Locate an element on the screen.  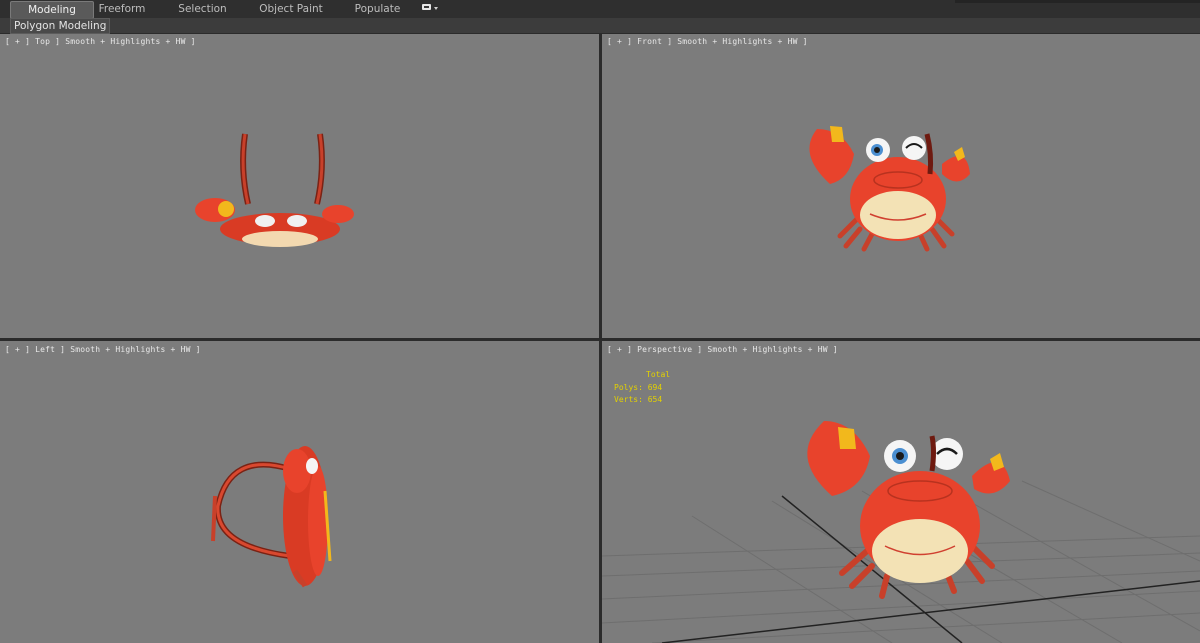
tab-populate: Populate is located at coordinates (377, 9).